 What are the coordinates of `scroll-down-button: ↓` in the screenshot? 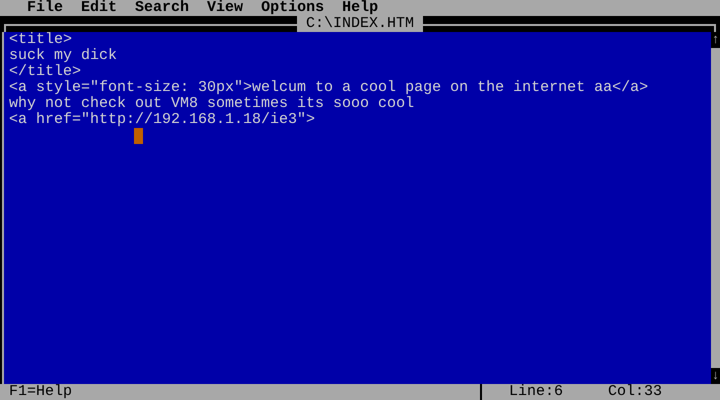 It's located at (715, 376).